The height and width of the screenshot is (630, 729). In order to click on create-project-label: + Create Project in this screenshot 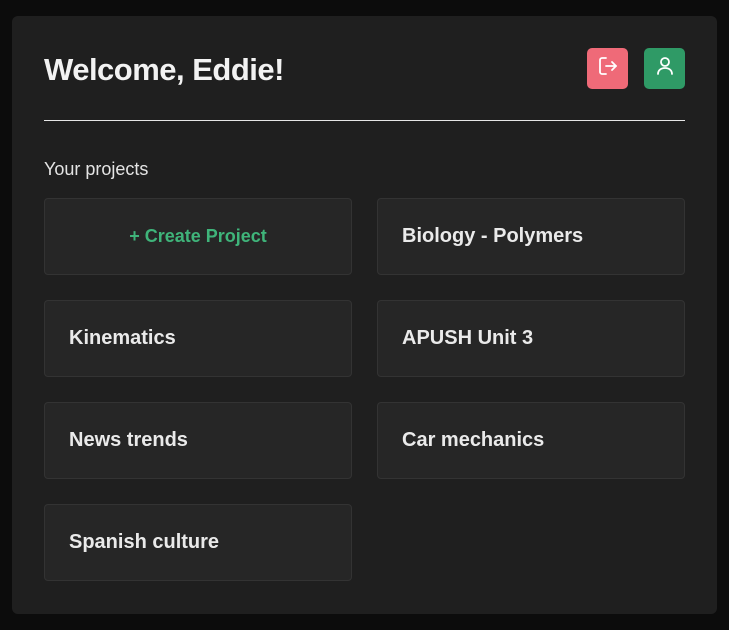, I will do `click(198, 236)`.